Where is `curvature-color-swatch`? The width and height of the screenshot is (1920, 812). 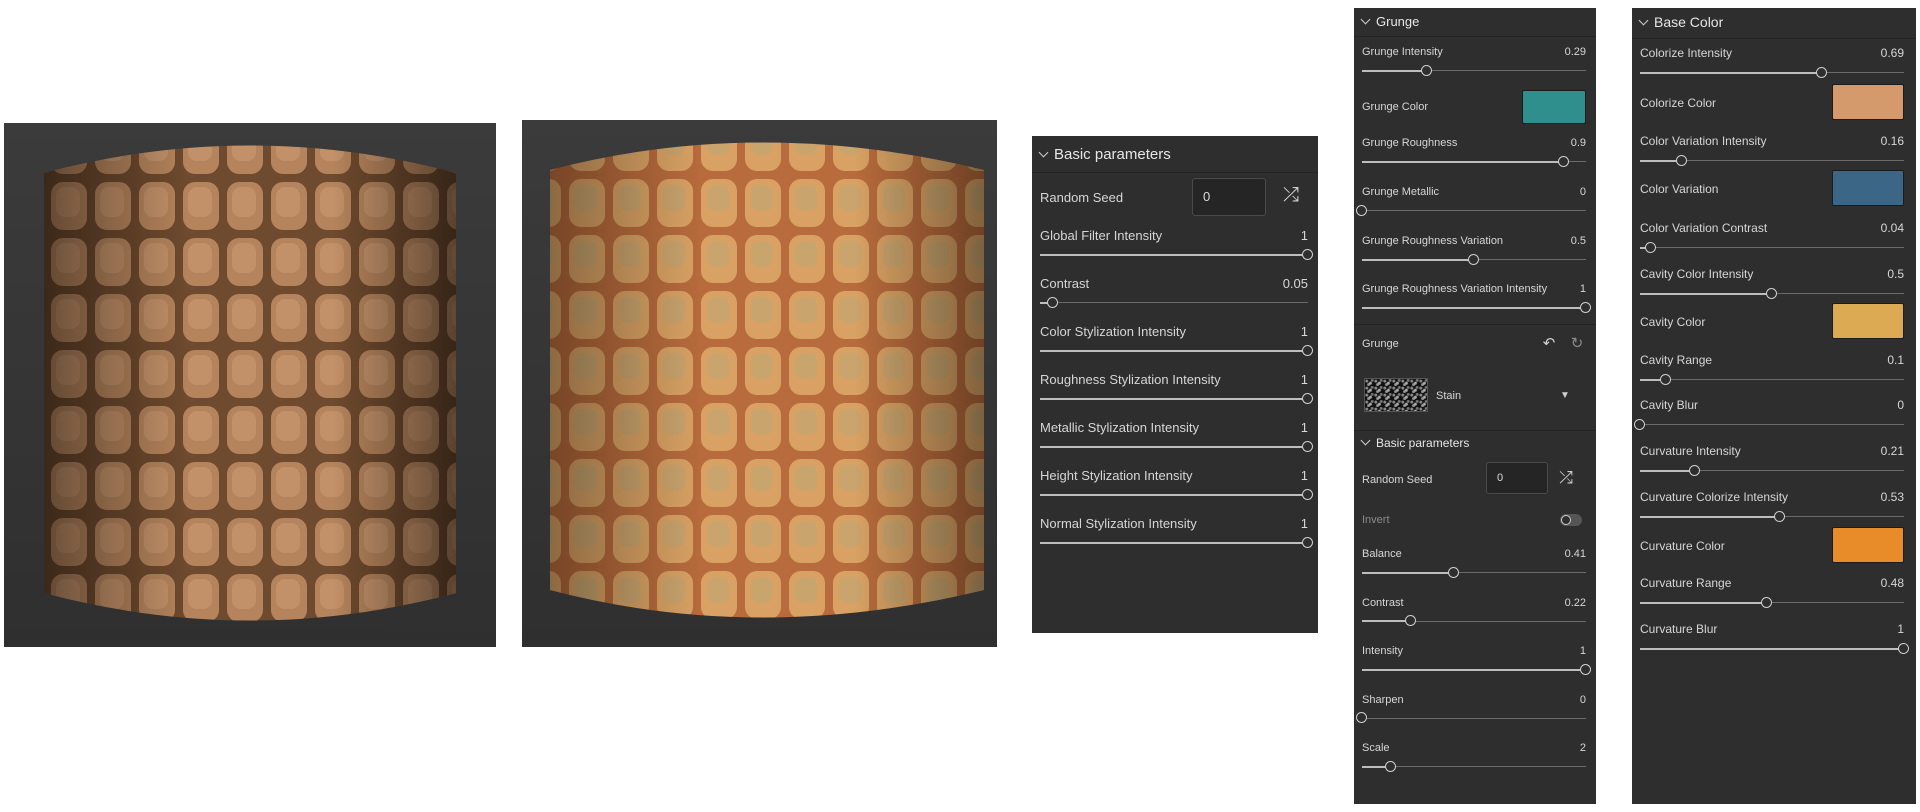
curvature-color-swatch is located at coordinates (1868, 545).